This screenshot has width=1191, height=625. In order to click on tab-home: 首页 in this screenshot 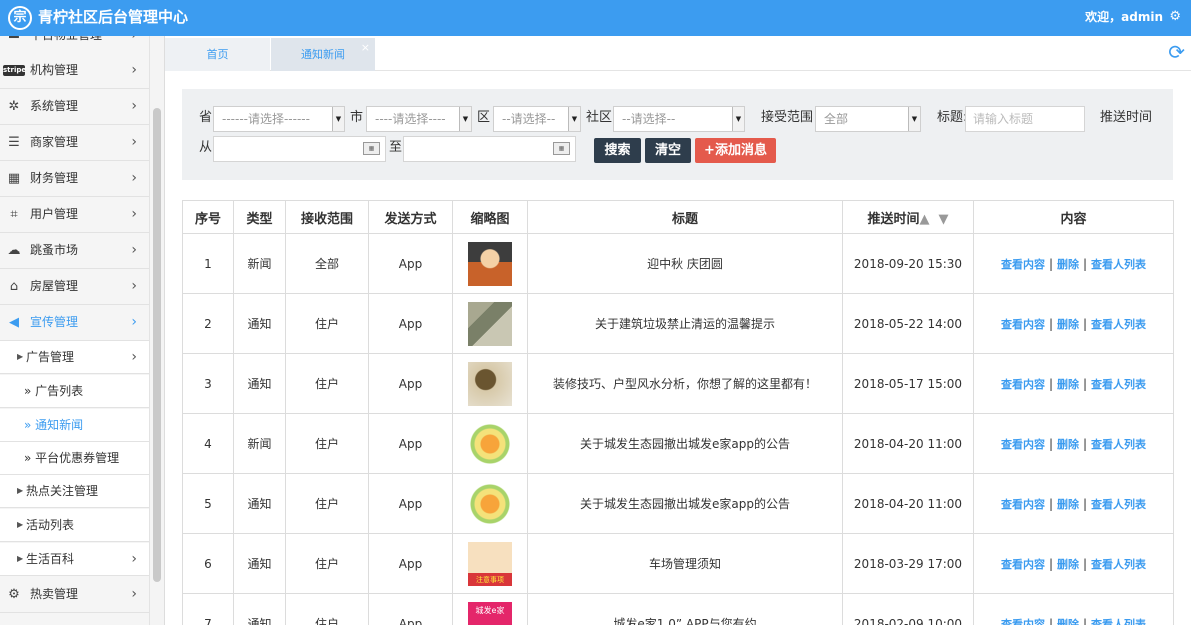, I will do `click(217, 54)`.